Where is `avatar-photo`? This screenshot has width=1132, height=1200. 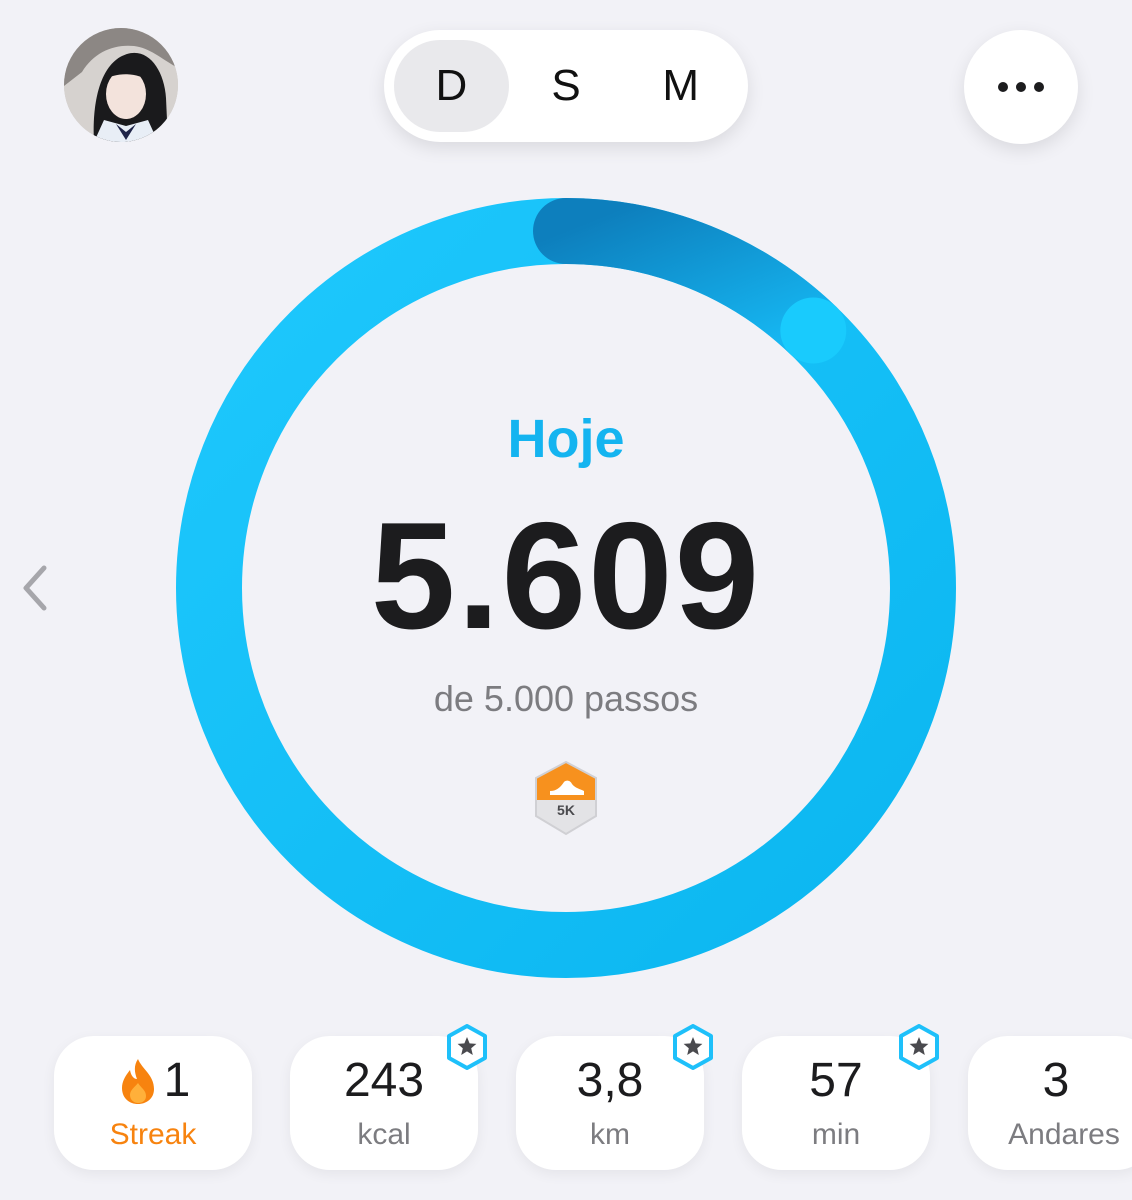 avatar-photo is located at coordinates (121, 85).